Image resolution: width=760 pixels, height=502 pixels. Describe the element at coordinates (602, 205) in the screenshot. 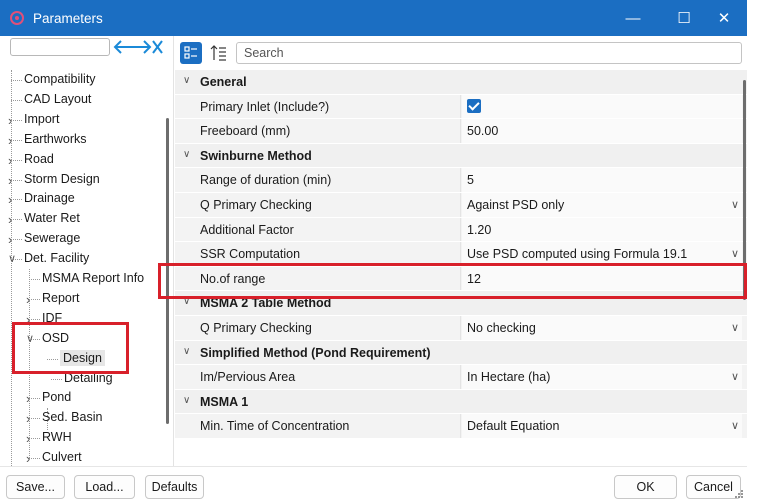

I see `property-value-dropdown: Against PSD only ∨` at that location.